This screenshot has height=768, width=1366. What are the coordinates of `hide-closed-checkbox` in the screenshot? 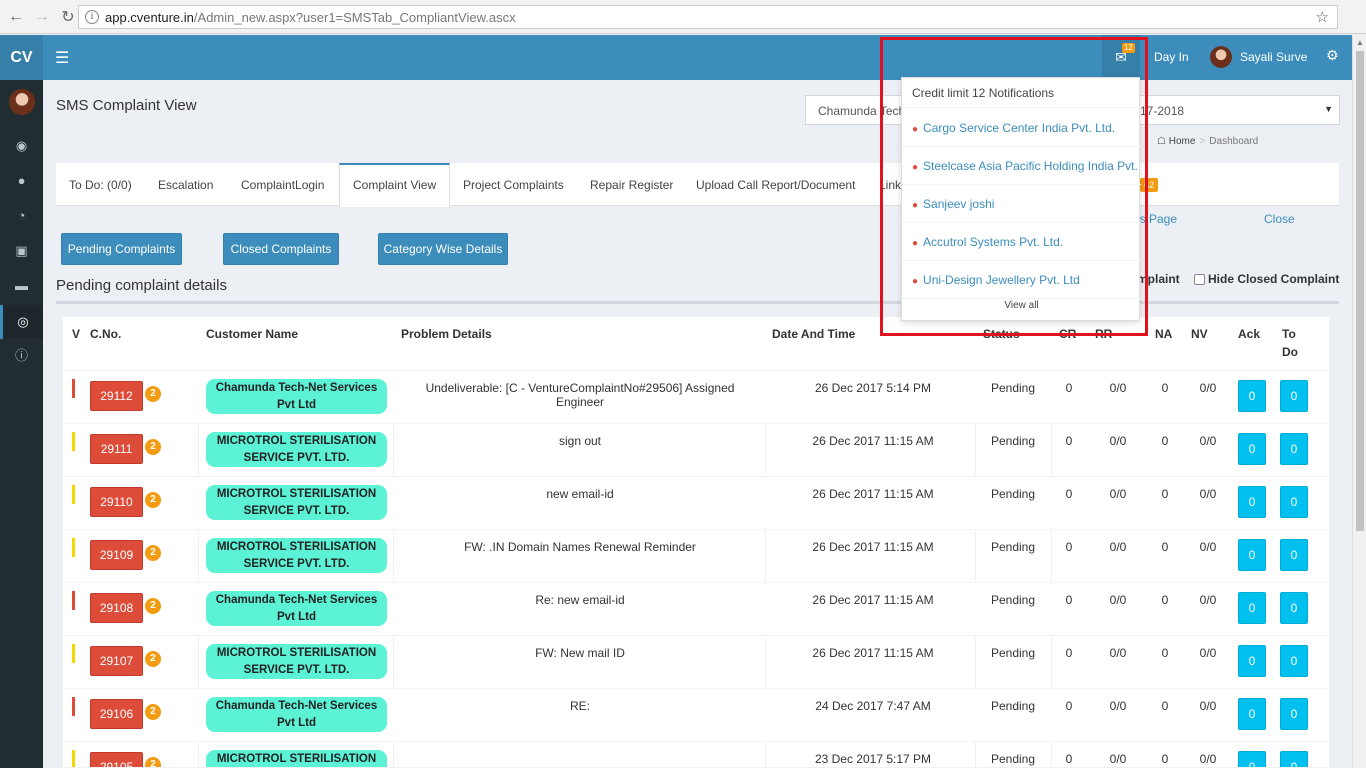 It's located at (1199, 279).